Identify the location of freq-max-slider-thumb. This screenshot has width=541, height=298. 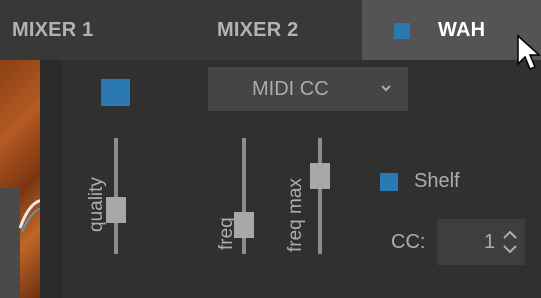
(320, 176).